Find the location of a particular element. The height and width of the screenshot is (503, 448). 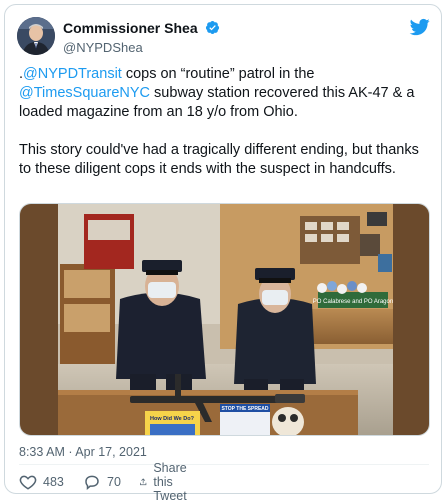

tweet-timestamp: 8:33 AM · Apr 17, 2021 is located at coordinates (83, 452).